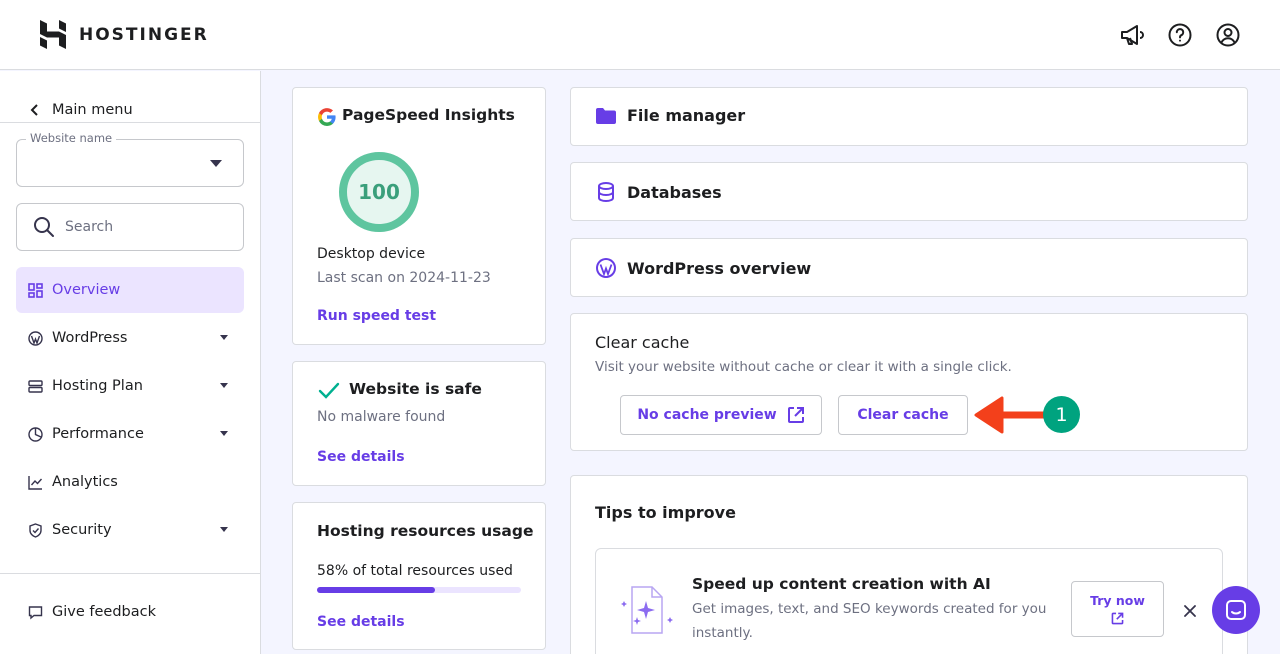  I want to click on sidebar-item-label: Security, so click(82, 530).